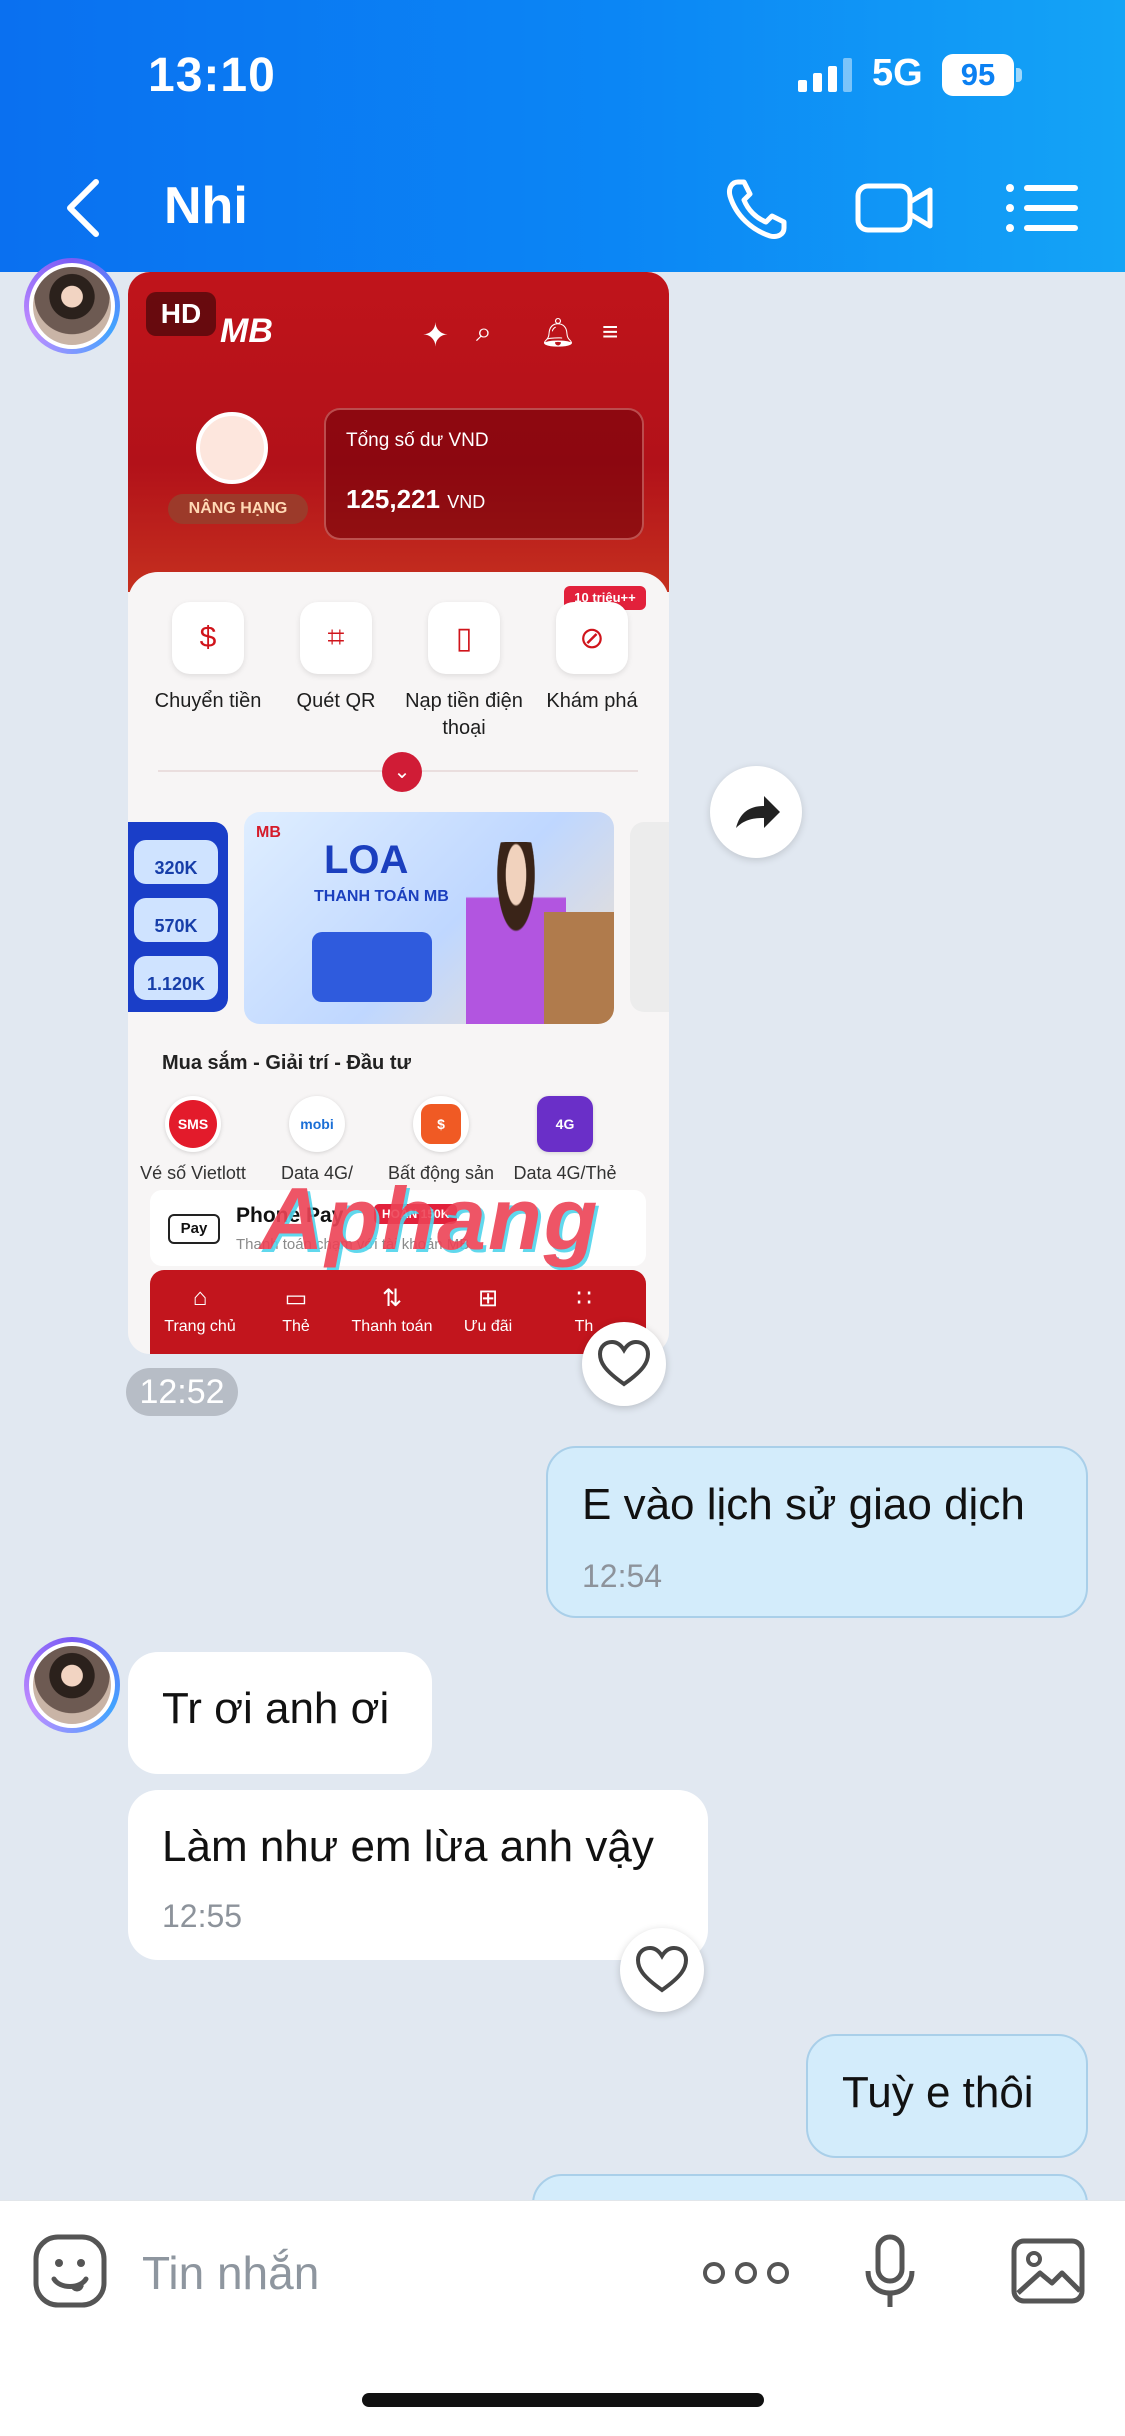 Image resolution: width=1125 pixels, height=2436 pixels. What do you see at coordinates (286, 1063) in the screenshot?
I see `section-title: Mua sắm - Giải trí - Đầu tư` at bounding box center [286, 1063].